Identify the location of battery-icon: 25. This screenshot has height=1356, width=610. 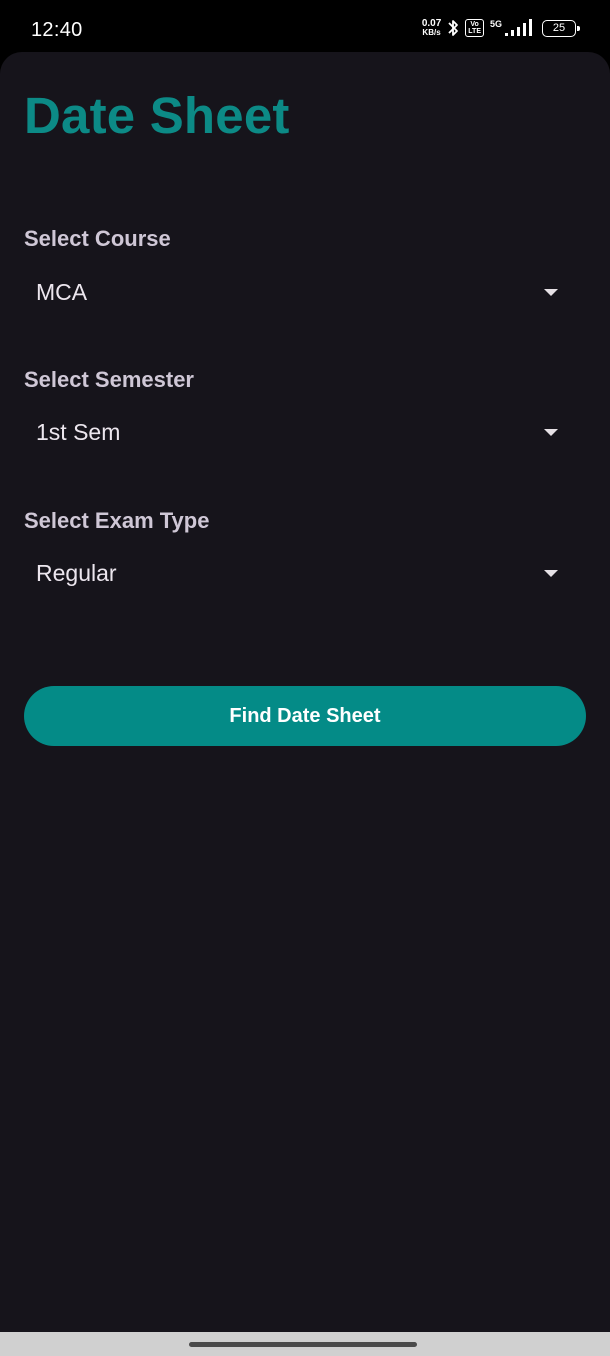
(561, 28).